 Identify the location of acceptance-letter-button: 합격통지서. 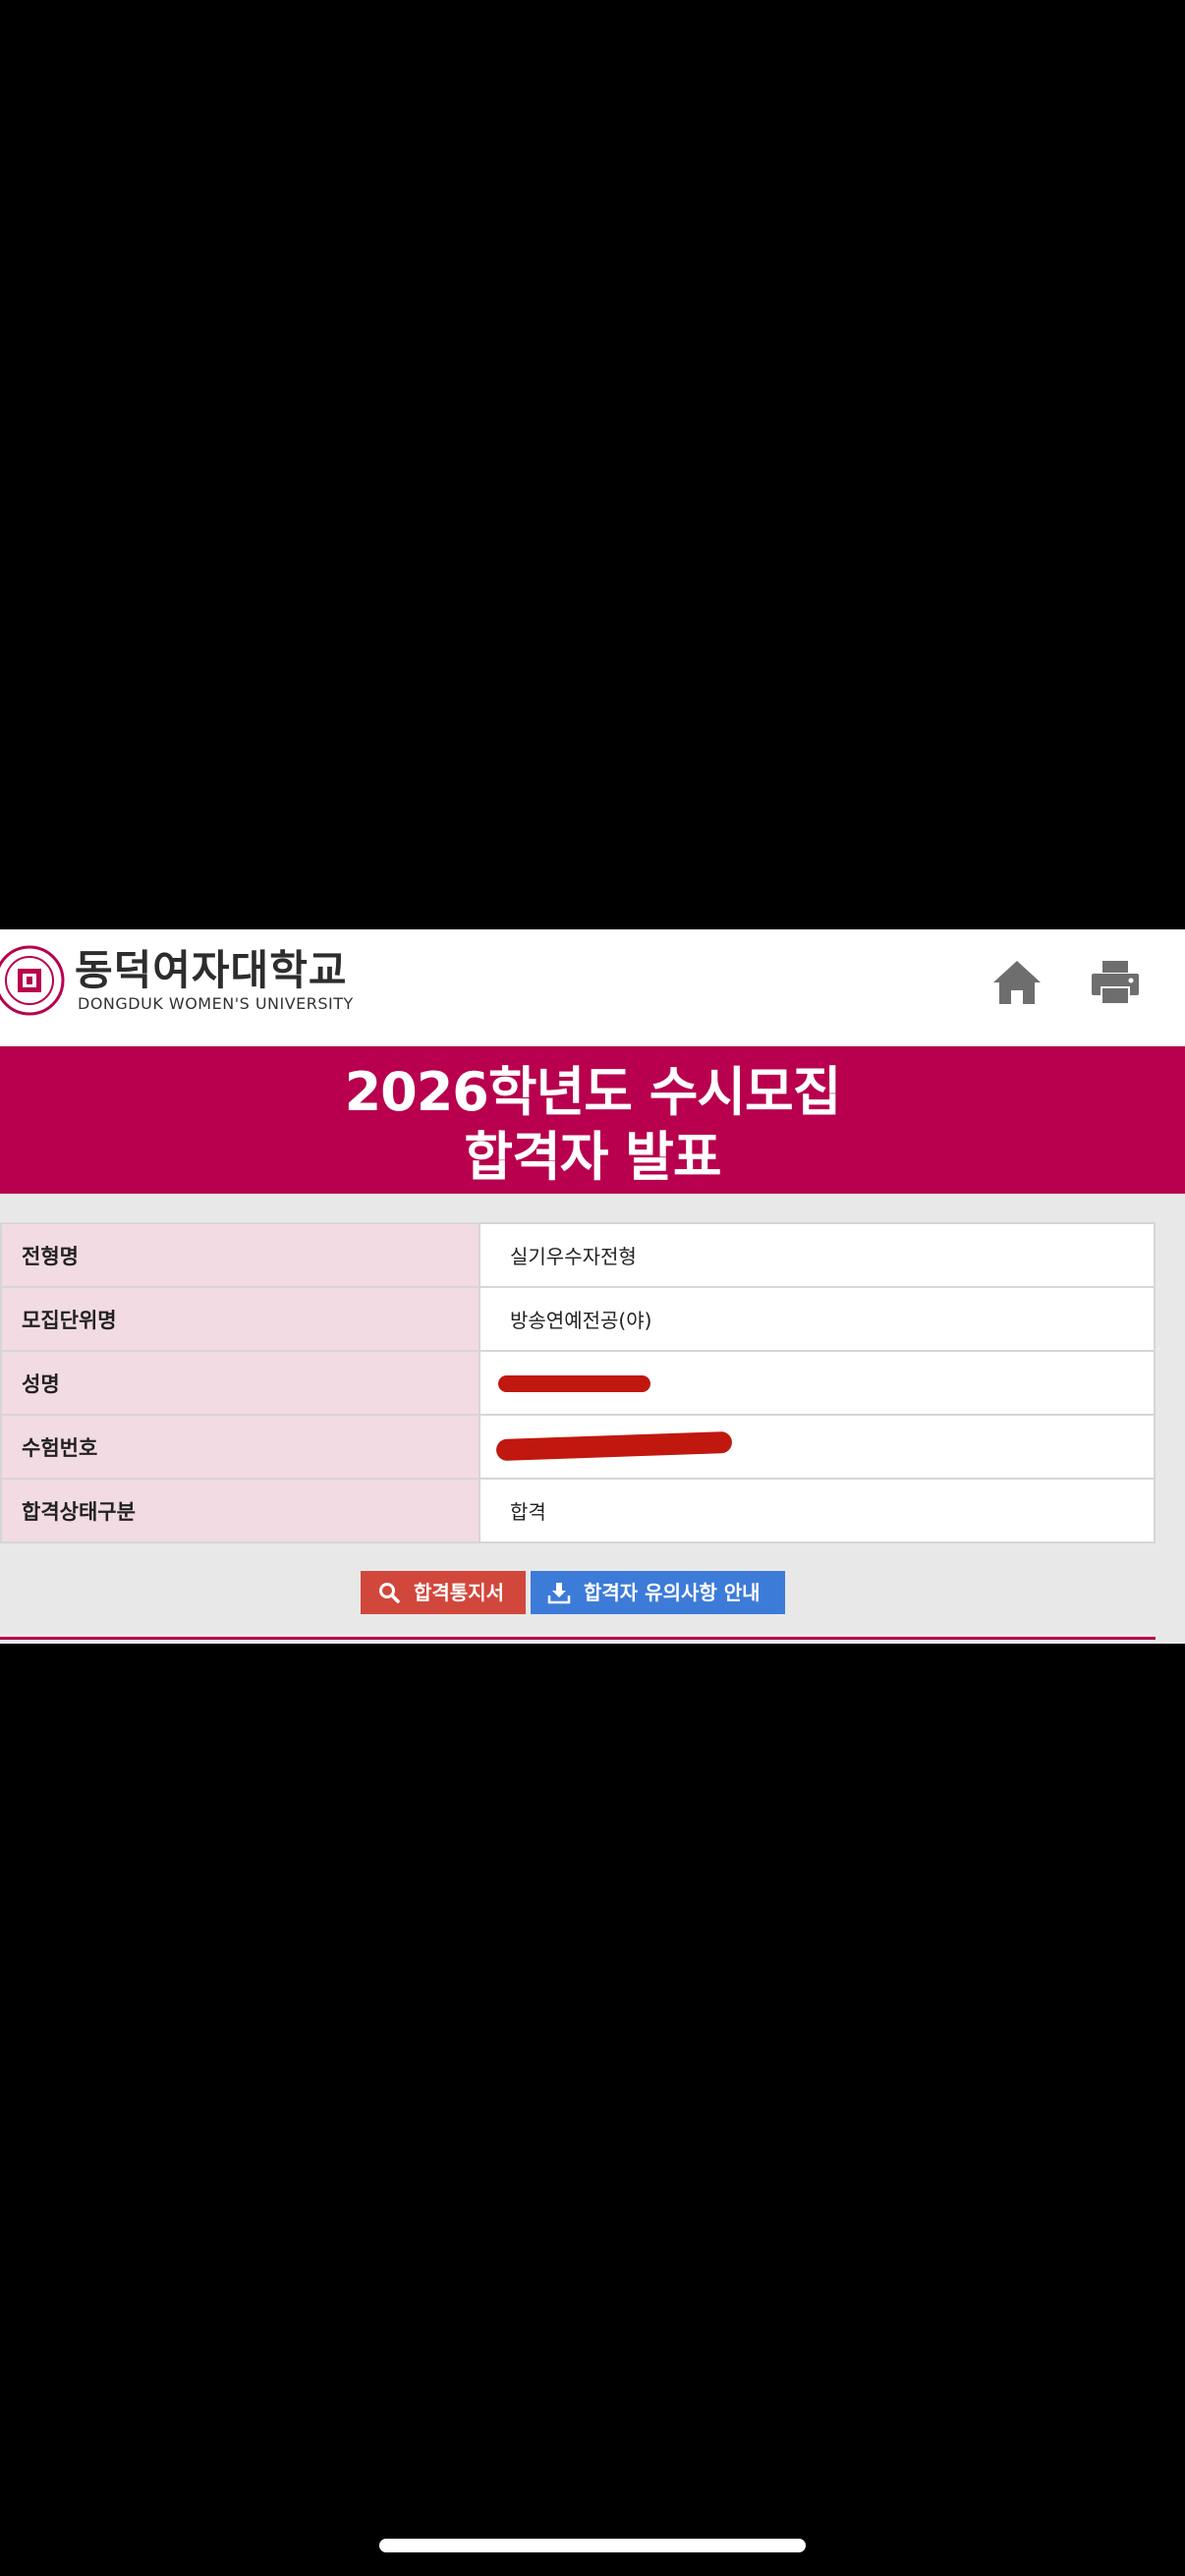
(444, 1592).